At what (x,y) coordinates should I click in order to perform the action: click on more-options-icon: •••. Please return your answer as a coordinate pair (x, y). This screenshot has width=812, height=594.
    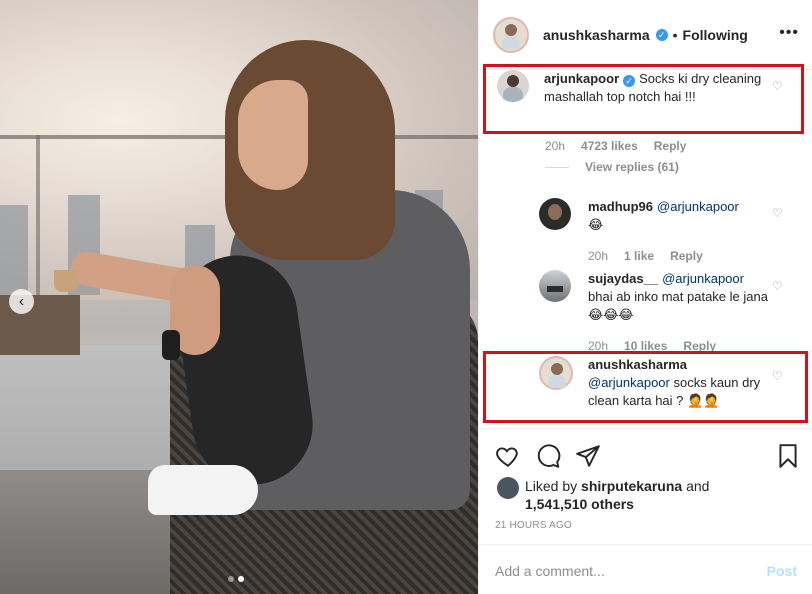
    Looking at the image, I should click on (789, 33).